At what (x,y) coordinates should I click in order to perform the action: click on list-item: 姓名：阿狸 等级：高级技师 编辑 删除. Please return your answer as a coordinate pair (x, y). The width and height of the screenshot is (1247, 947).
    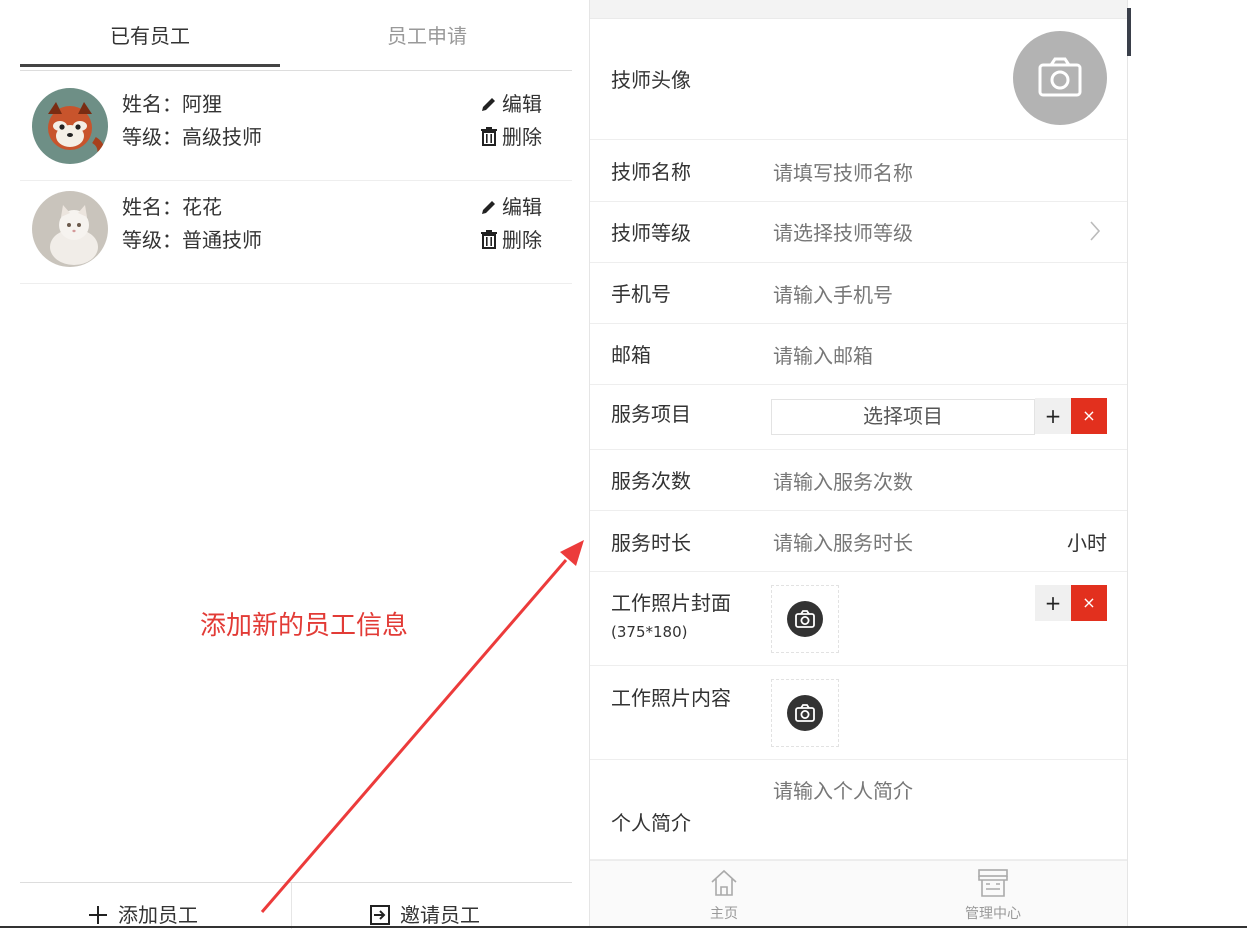
    Looking at the image, I should click on (296, 129).